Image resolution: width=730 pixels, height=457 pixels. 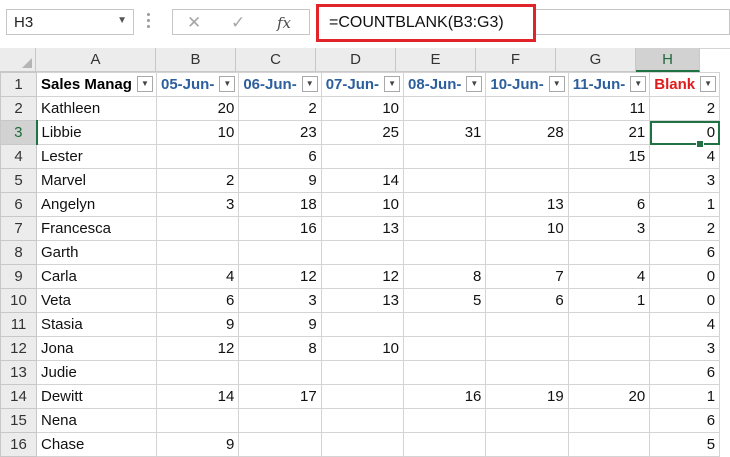 I want to click on cell-e: 8, so click(x=445, y=276).